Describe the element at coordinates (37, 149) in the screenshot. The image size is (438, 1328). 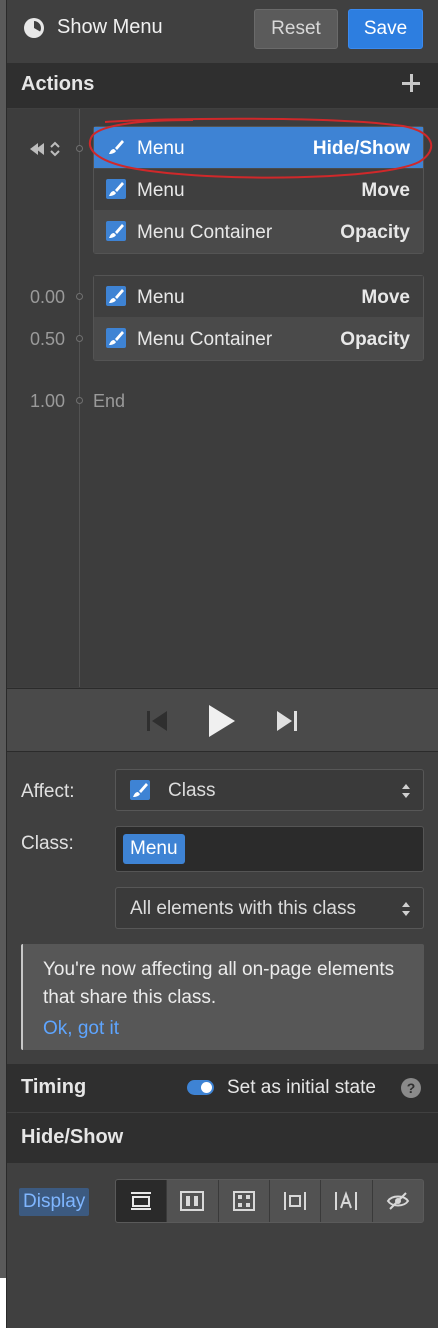
I see `rewind-icon` at that location.